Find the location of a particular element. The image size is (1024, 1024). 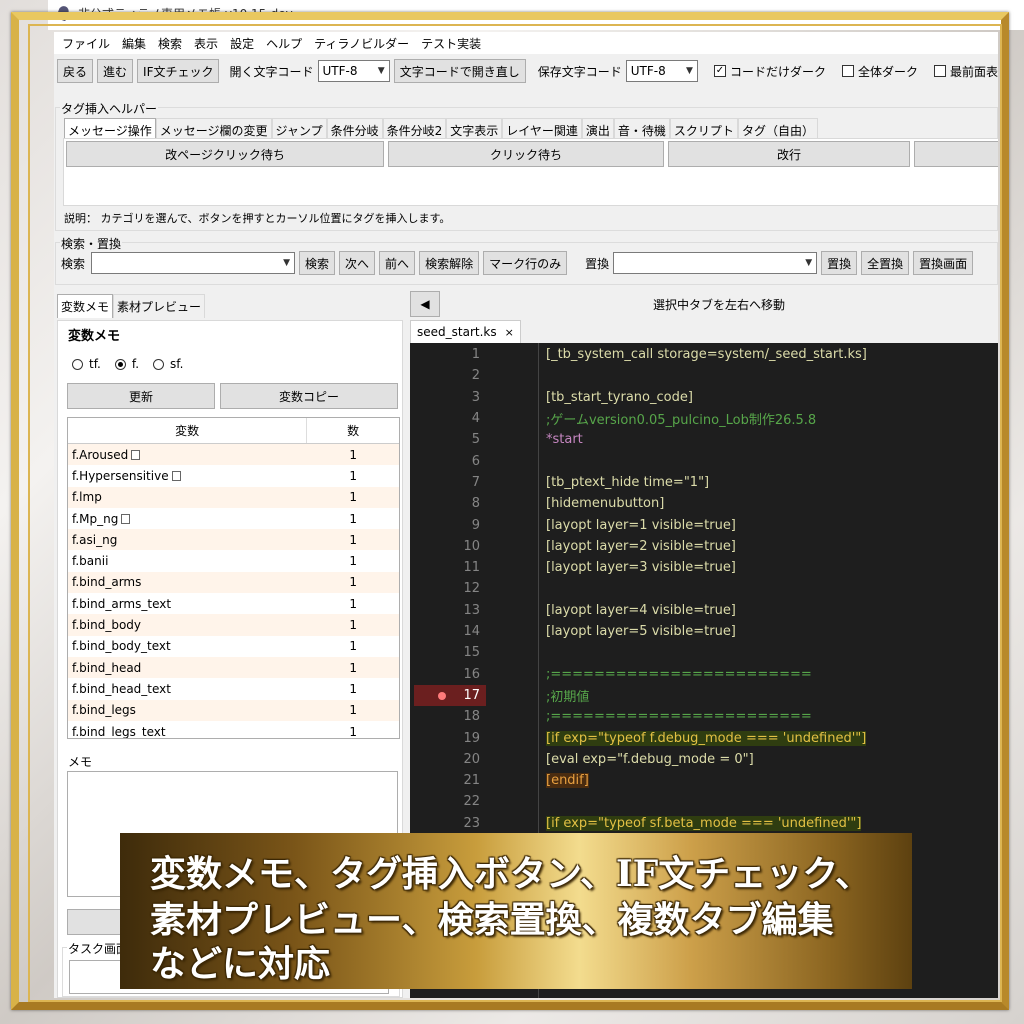

caption-line-1: 変数メモ、タグ挿入ボタン、IF文チェック、 is located at coordinates (510, 874).